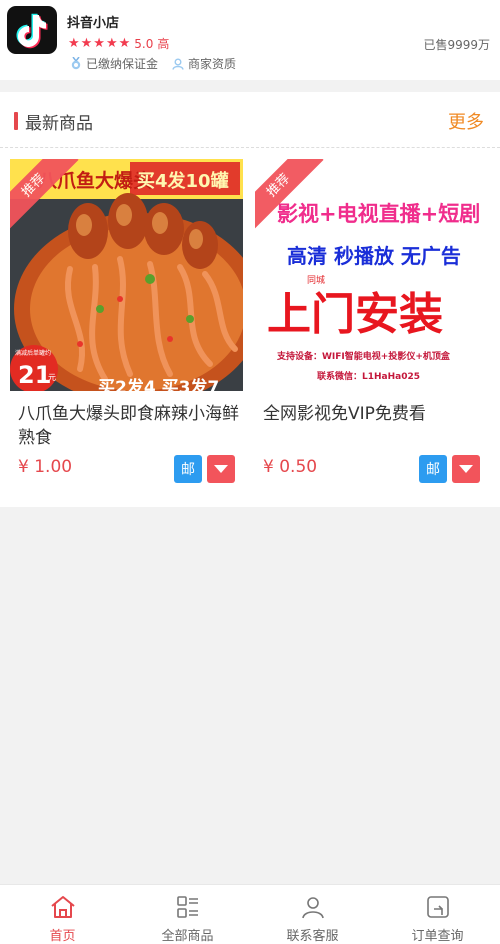 This screenshot has width=500, height=944. I want to click on list-icon, so click(188, 907).